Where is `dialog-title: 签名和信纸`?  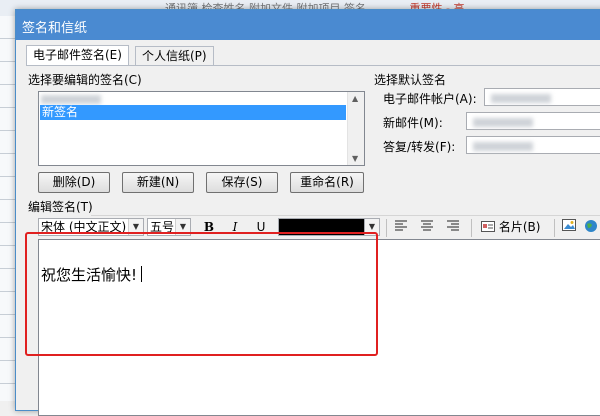 dialog-title: 签名和信纸 is located at coordinates (55, 28).